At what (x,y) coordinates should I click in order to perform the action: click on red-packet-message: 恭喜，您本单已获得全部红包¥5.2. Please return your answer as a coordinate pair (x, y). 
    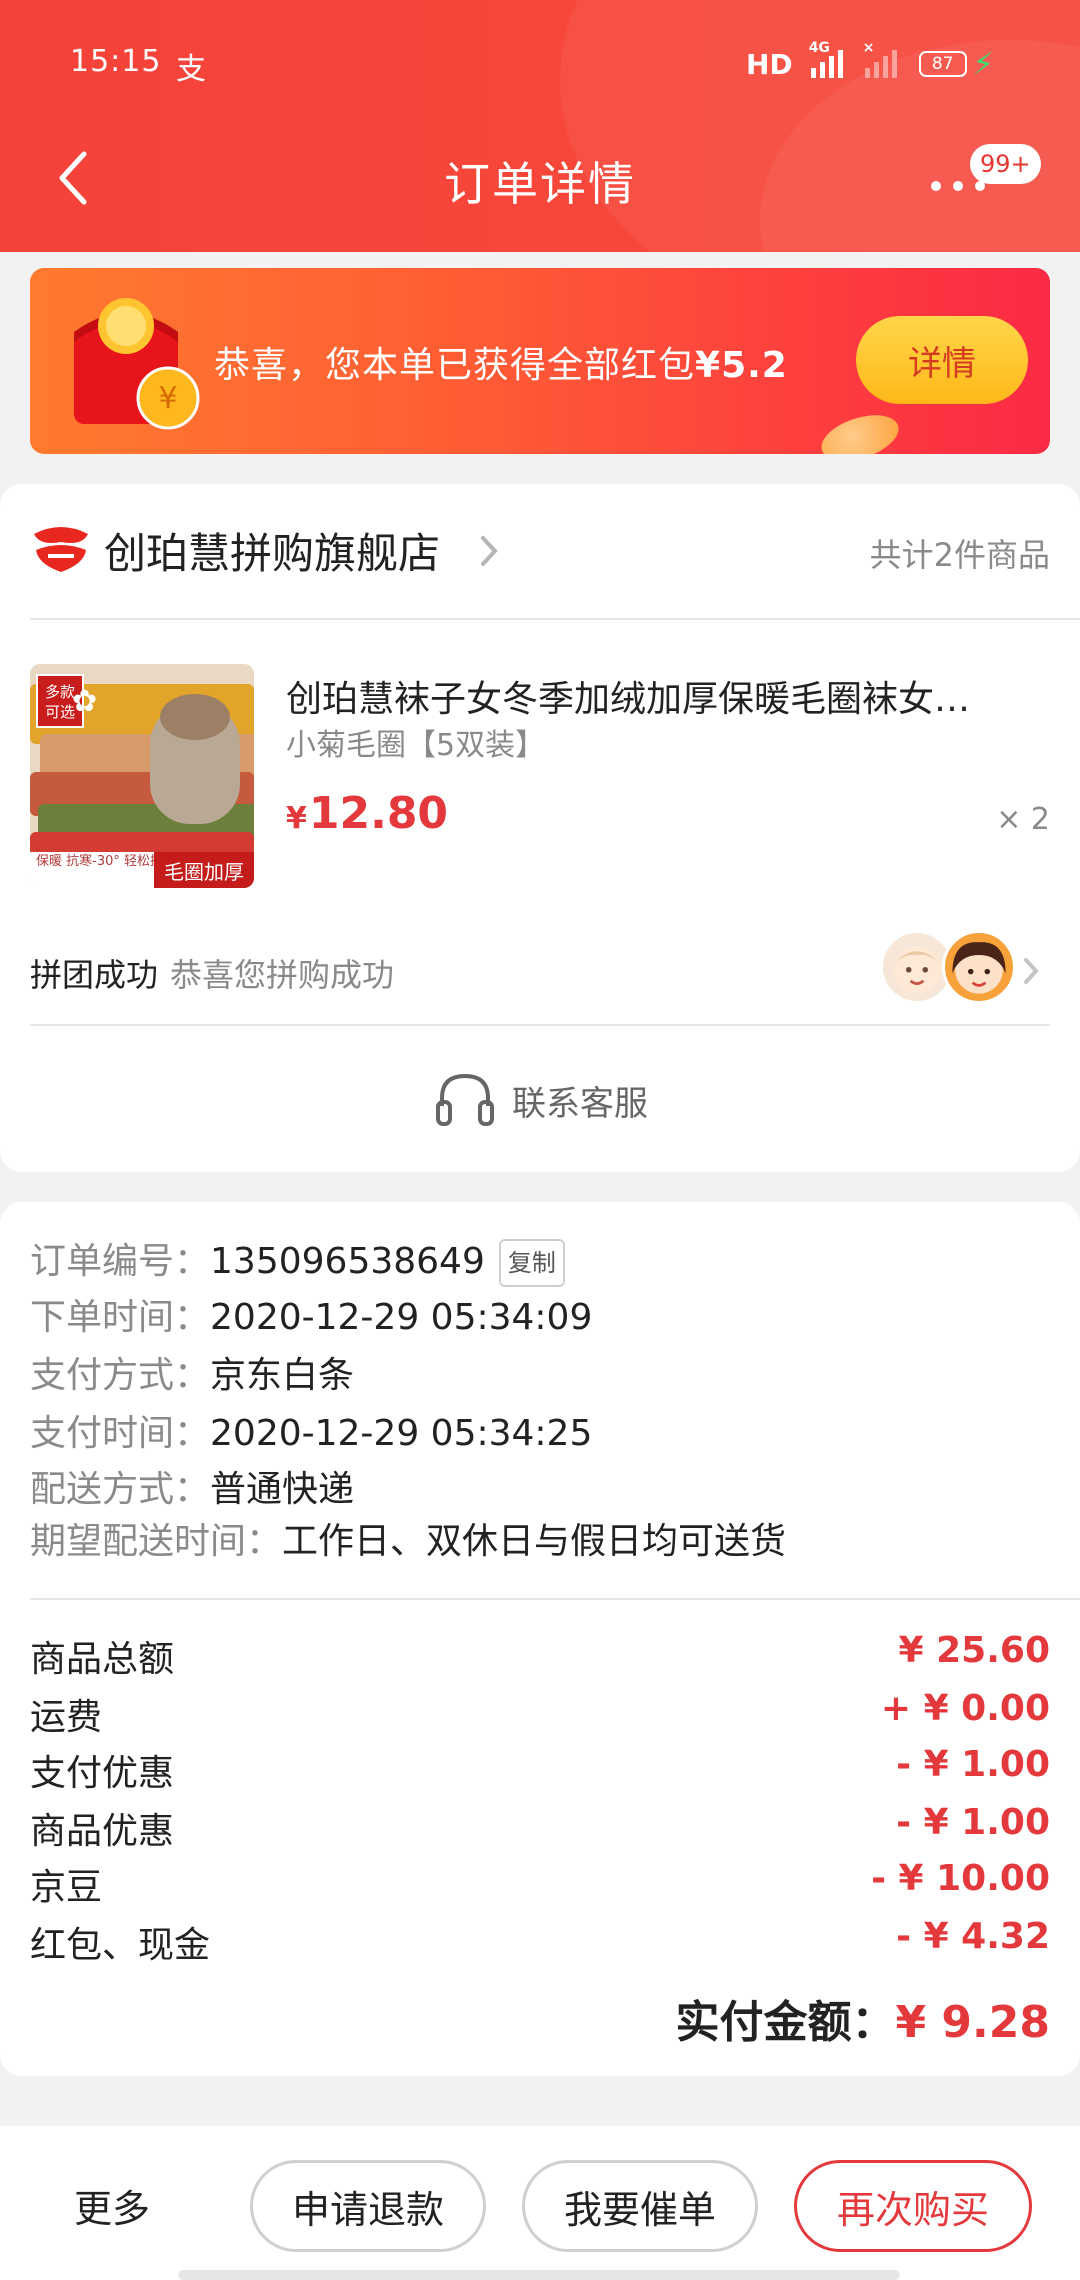
    Looking at the image, I should click on (501, 365).